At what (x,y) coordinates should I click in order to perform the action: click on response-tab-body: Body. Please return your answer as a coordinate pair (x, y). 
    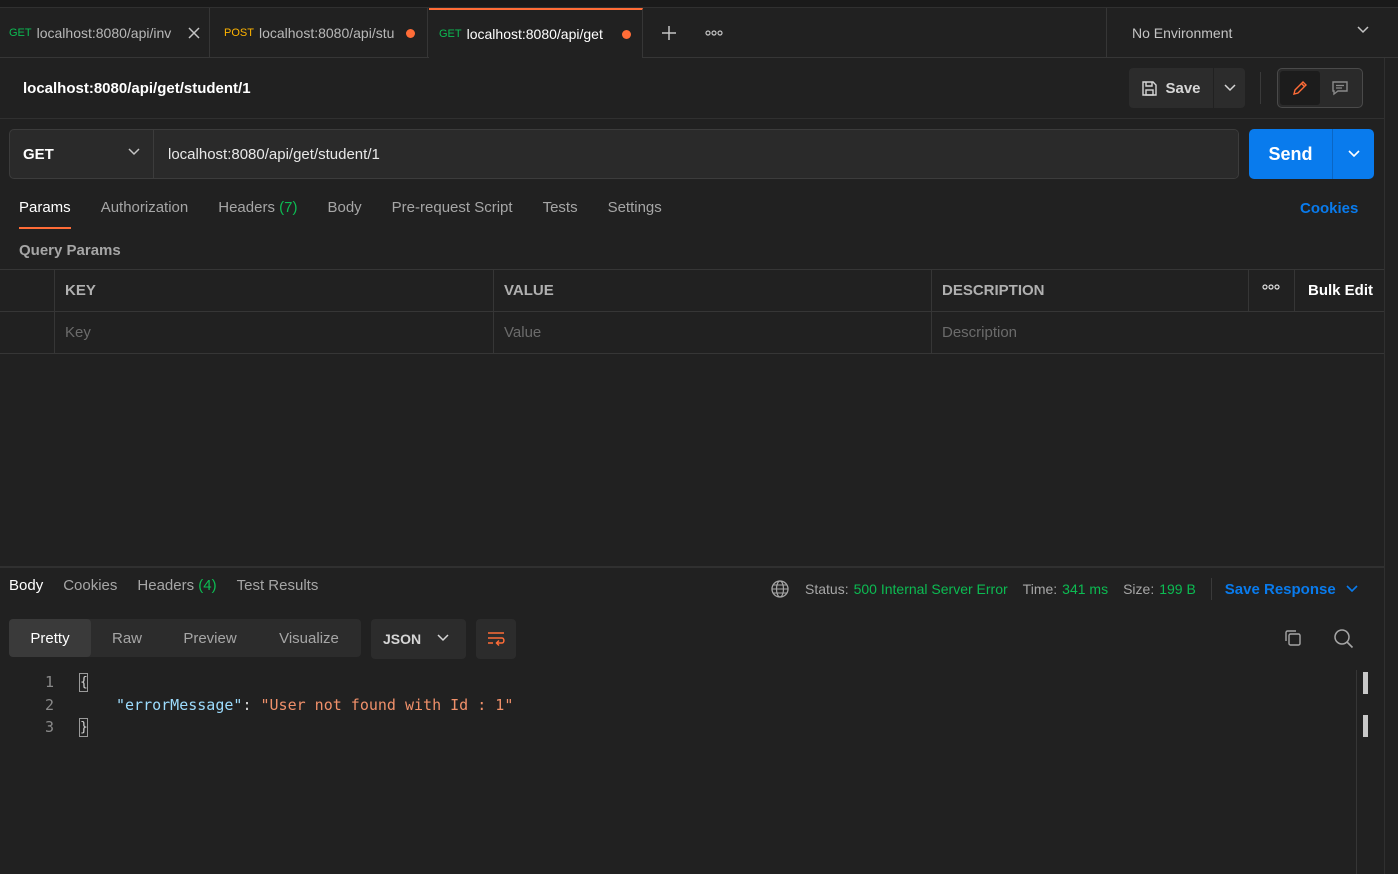
    Looking at the image, I should click on (26, 590).